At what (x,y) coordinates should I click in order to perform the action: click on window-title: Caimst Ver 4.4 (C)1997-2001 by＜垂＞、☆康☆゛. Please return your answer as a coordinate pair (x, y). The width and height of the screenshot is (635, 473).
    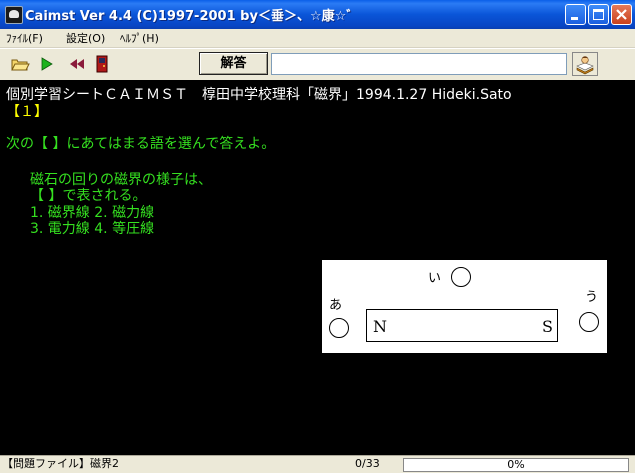
    Looking at the image, I should click on (192, 16).